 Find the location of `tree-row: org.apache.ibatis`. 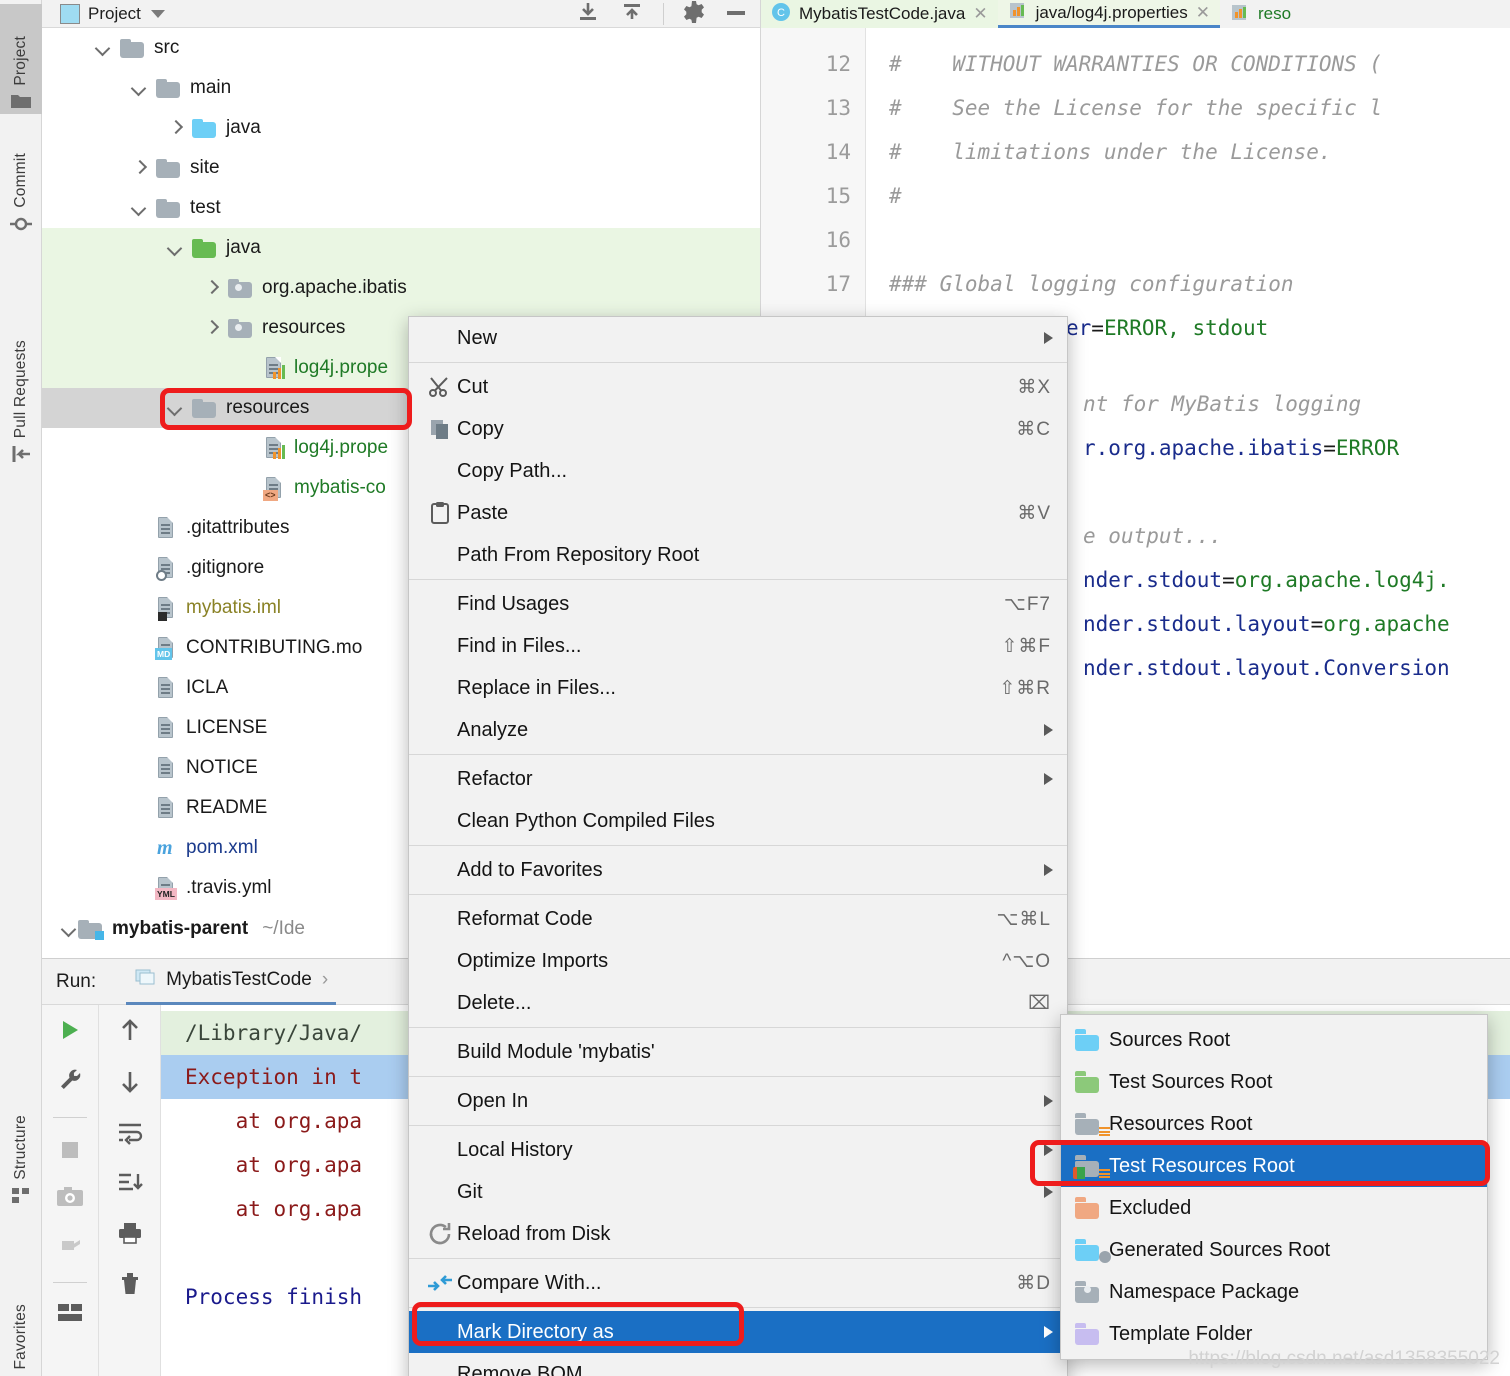

tree-row: org.apache.ibatis is located at coordinates (401, 288).